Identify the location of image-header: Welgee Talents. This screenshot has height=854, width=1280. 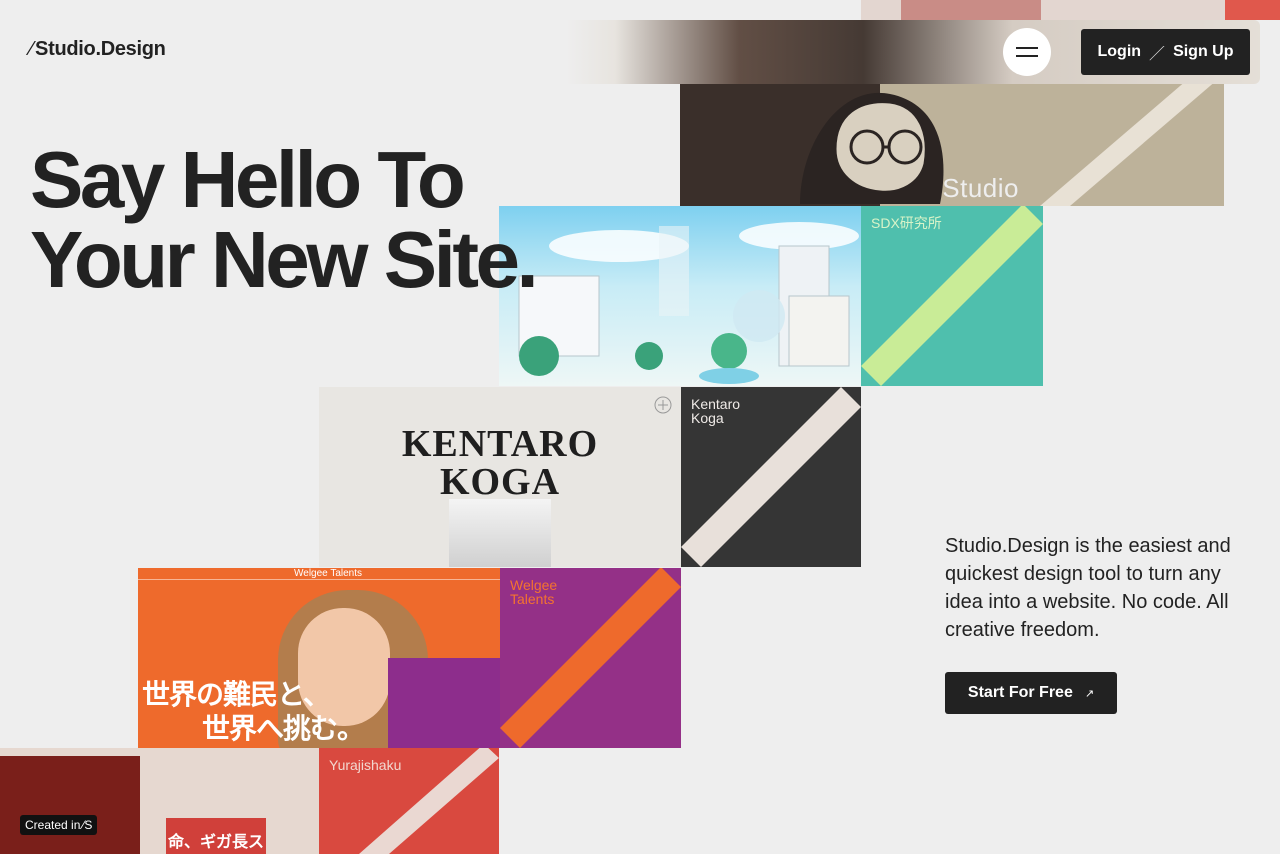
(328, 573).